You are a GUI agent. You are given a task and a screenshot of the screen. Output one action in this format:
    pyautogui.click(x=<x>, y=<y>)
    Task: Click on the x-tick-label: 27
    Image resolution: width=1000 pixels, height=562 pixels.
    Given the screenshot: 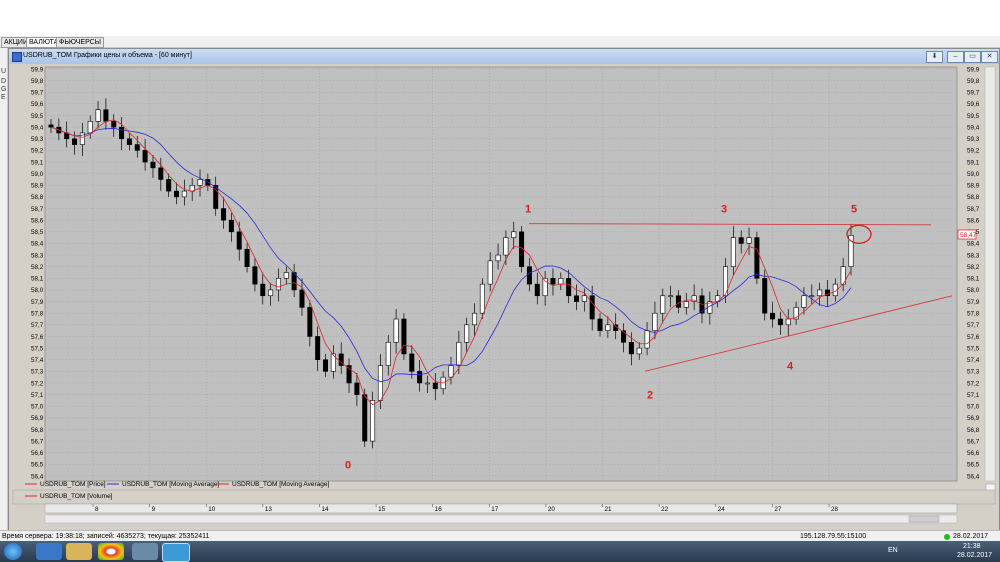 What is the action you would take?
    pyautogui.click(x=778, y=509)
    